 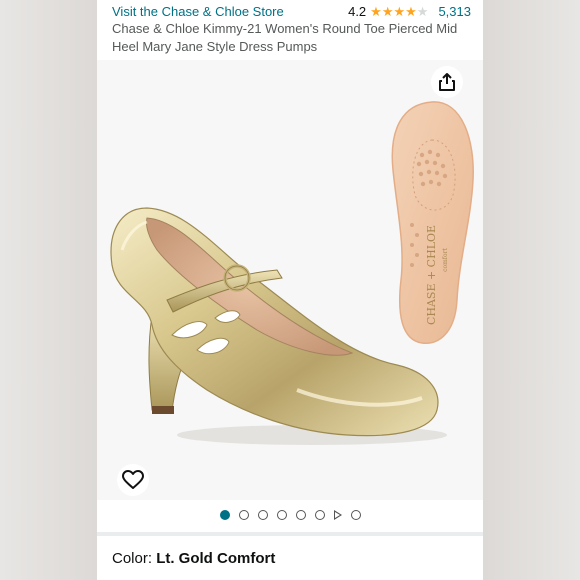 I want to click on color-selection: Color: Lt. Gold Comfort, so click(x=193, y=558).